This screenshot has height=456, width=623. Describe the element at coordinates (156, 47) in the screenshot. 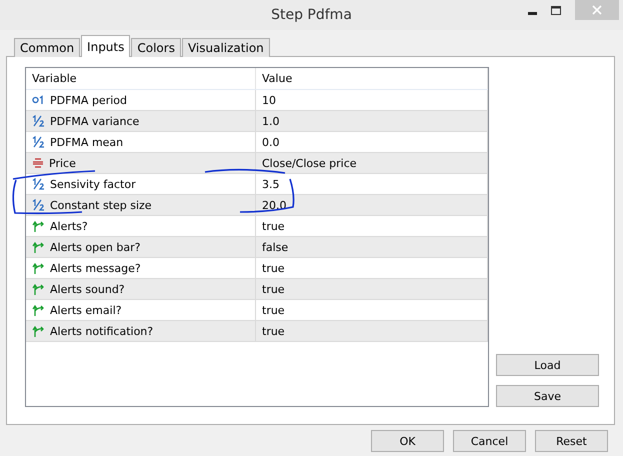

I see `tab: Colors` at that location.